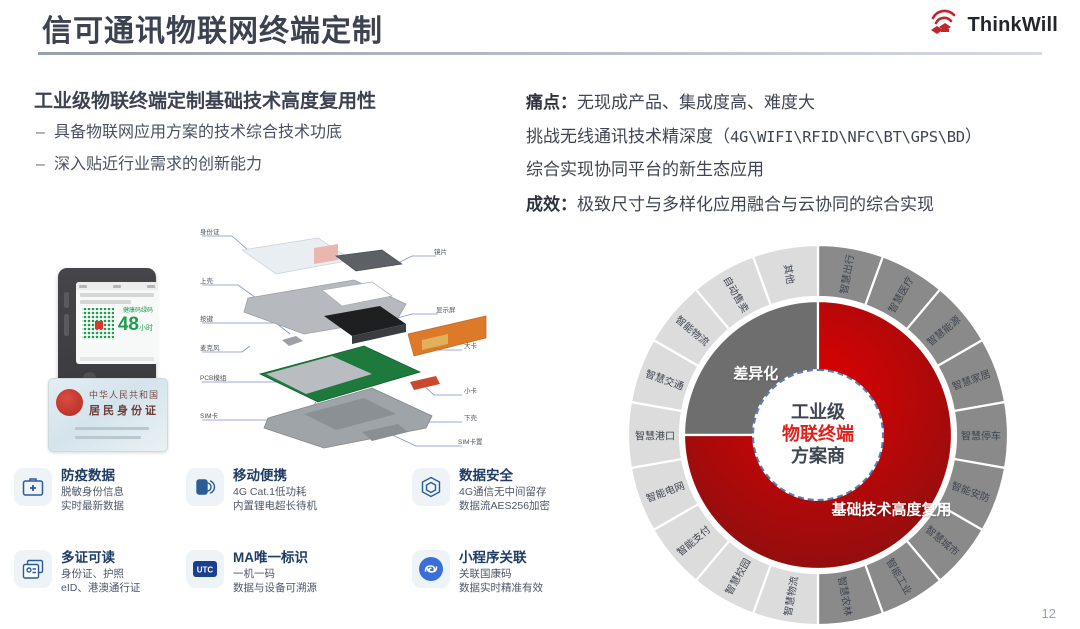 Image resolution: width=1080 pixels, height=629 pixels. Describe the element at coordinates (551, 204) in the screenshot. I see `result-label: 成效：` at that location.